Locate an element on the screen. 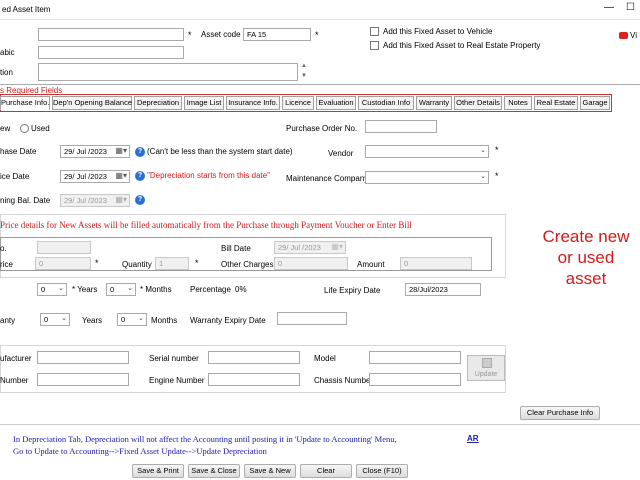 The image size is (640, 480). warranty-months-label: Months is located at coordinates (164, 320).